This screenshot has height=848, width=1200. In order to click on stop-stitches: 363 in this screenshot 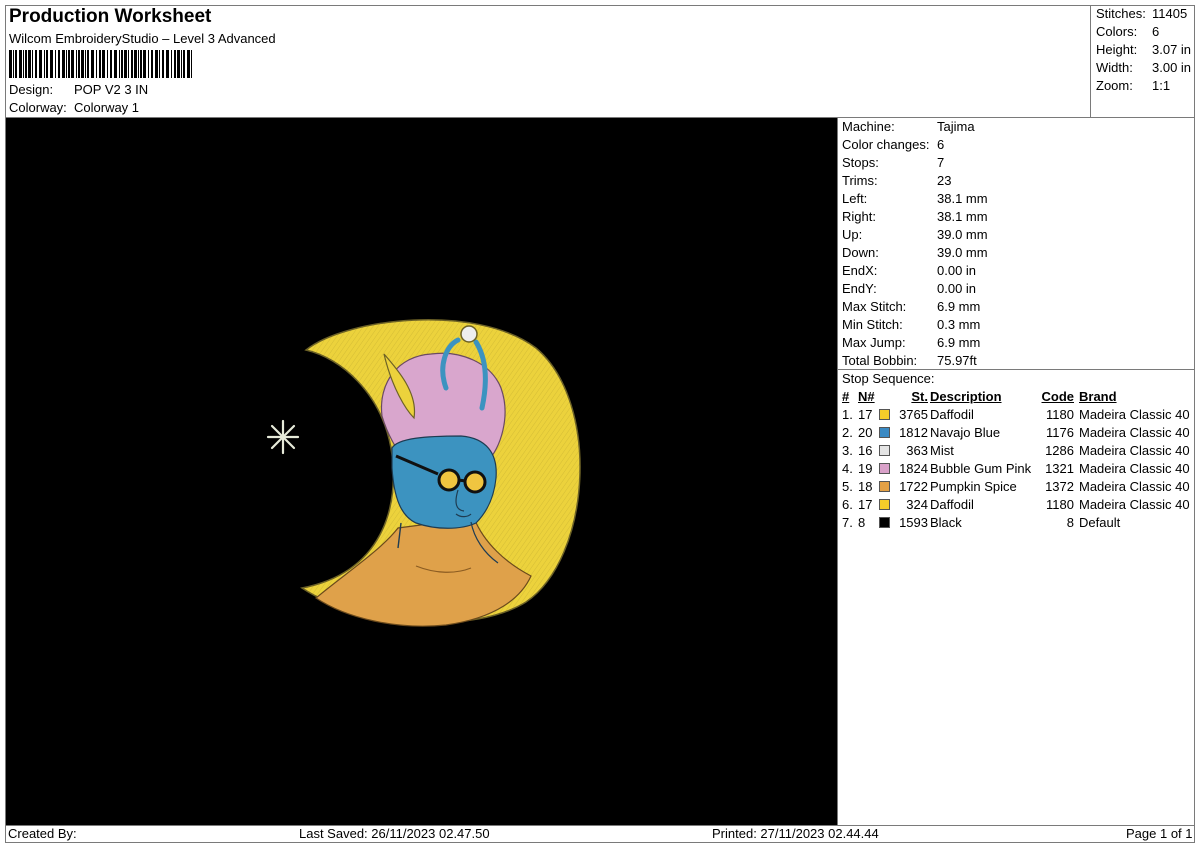, I will do `click(917, 450)`.